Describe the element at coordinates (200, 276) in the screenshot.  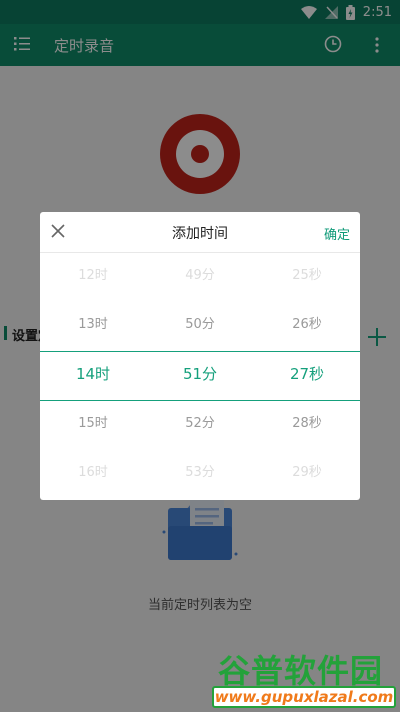
I see `picker-option: 49分` at that location.